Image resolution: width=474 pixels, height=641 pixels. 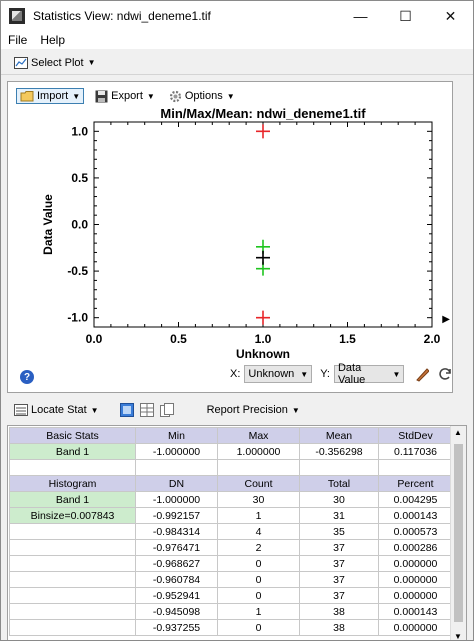 I want to click on y-tick-label: 1.0, so click(x=79, y=131).